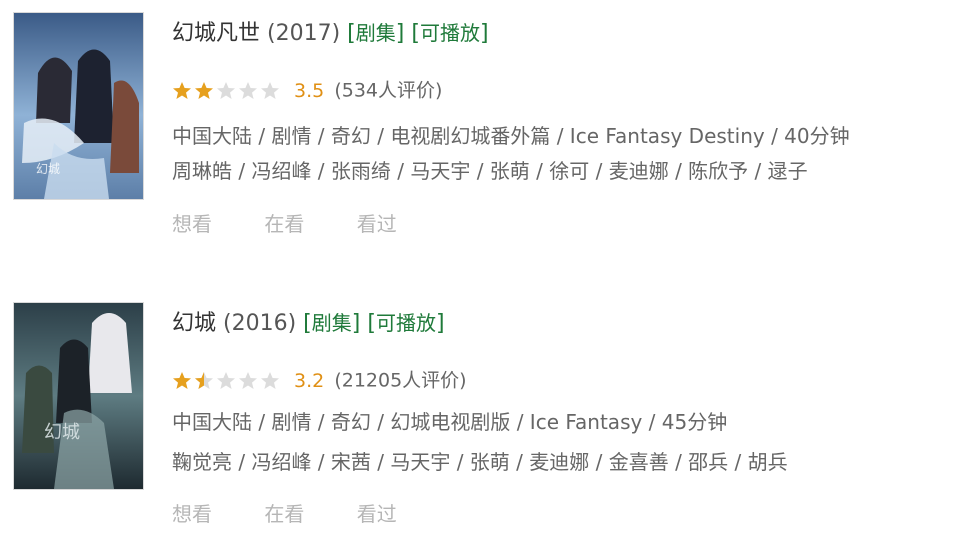 The width and height of the screenshot is (978, 536). What do you see at coordinates (204, 380) in the screenshot?
I see `star-half-icon` at bounding box center [204, 380].